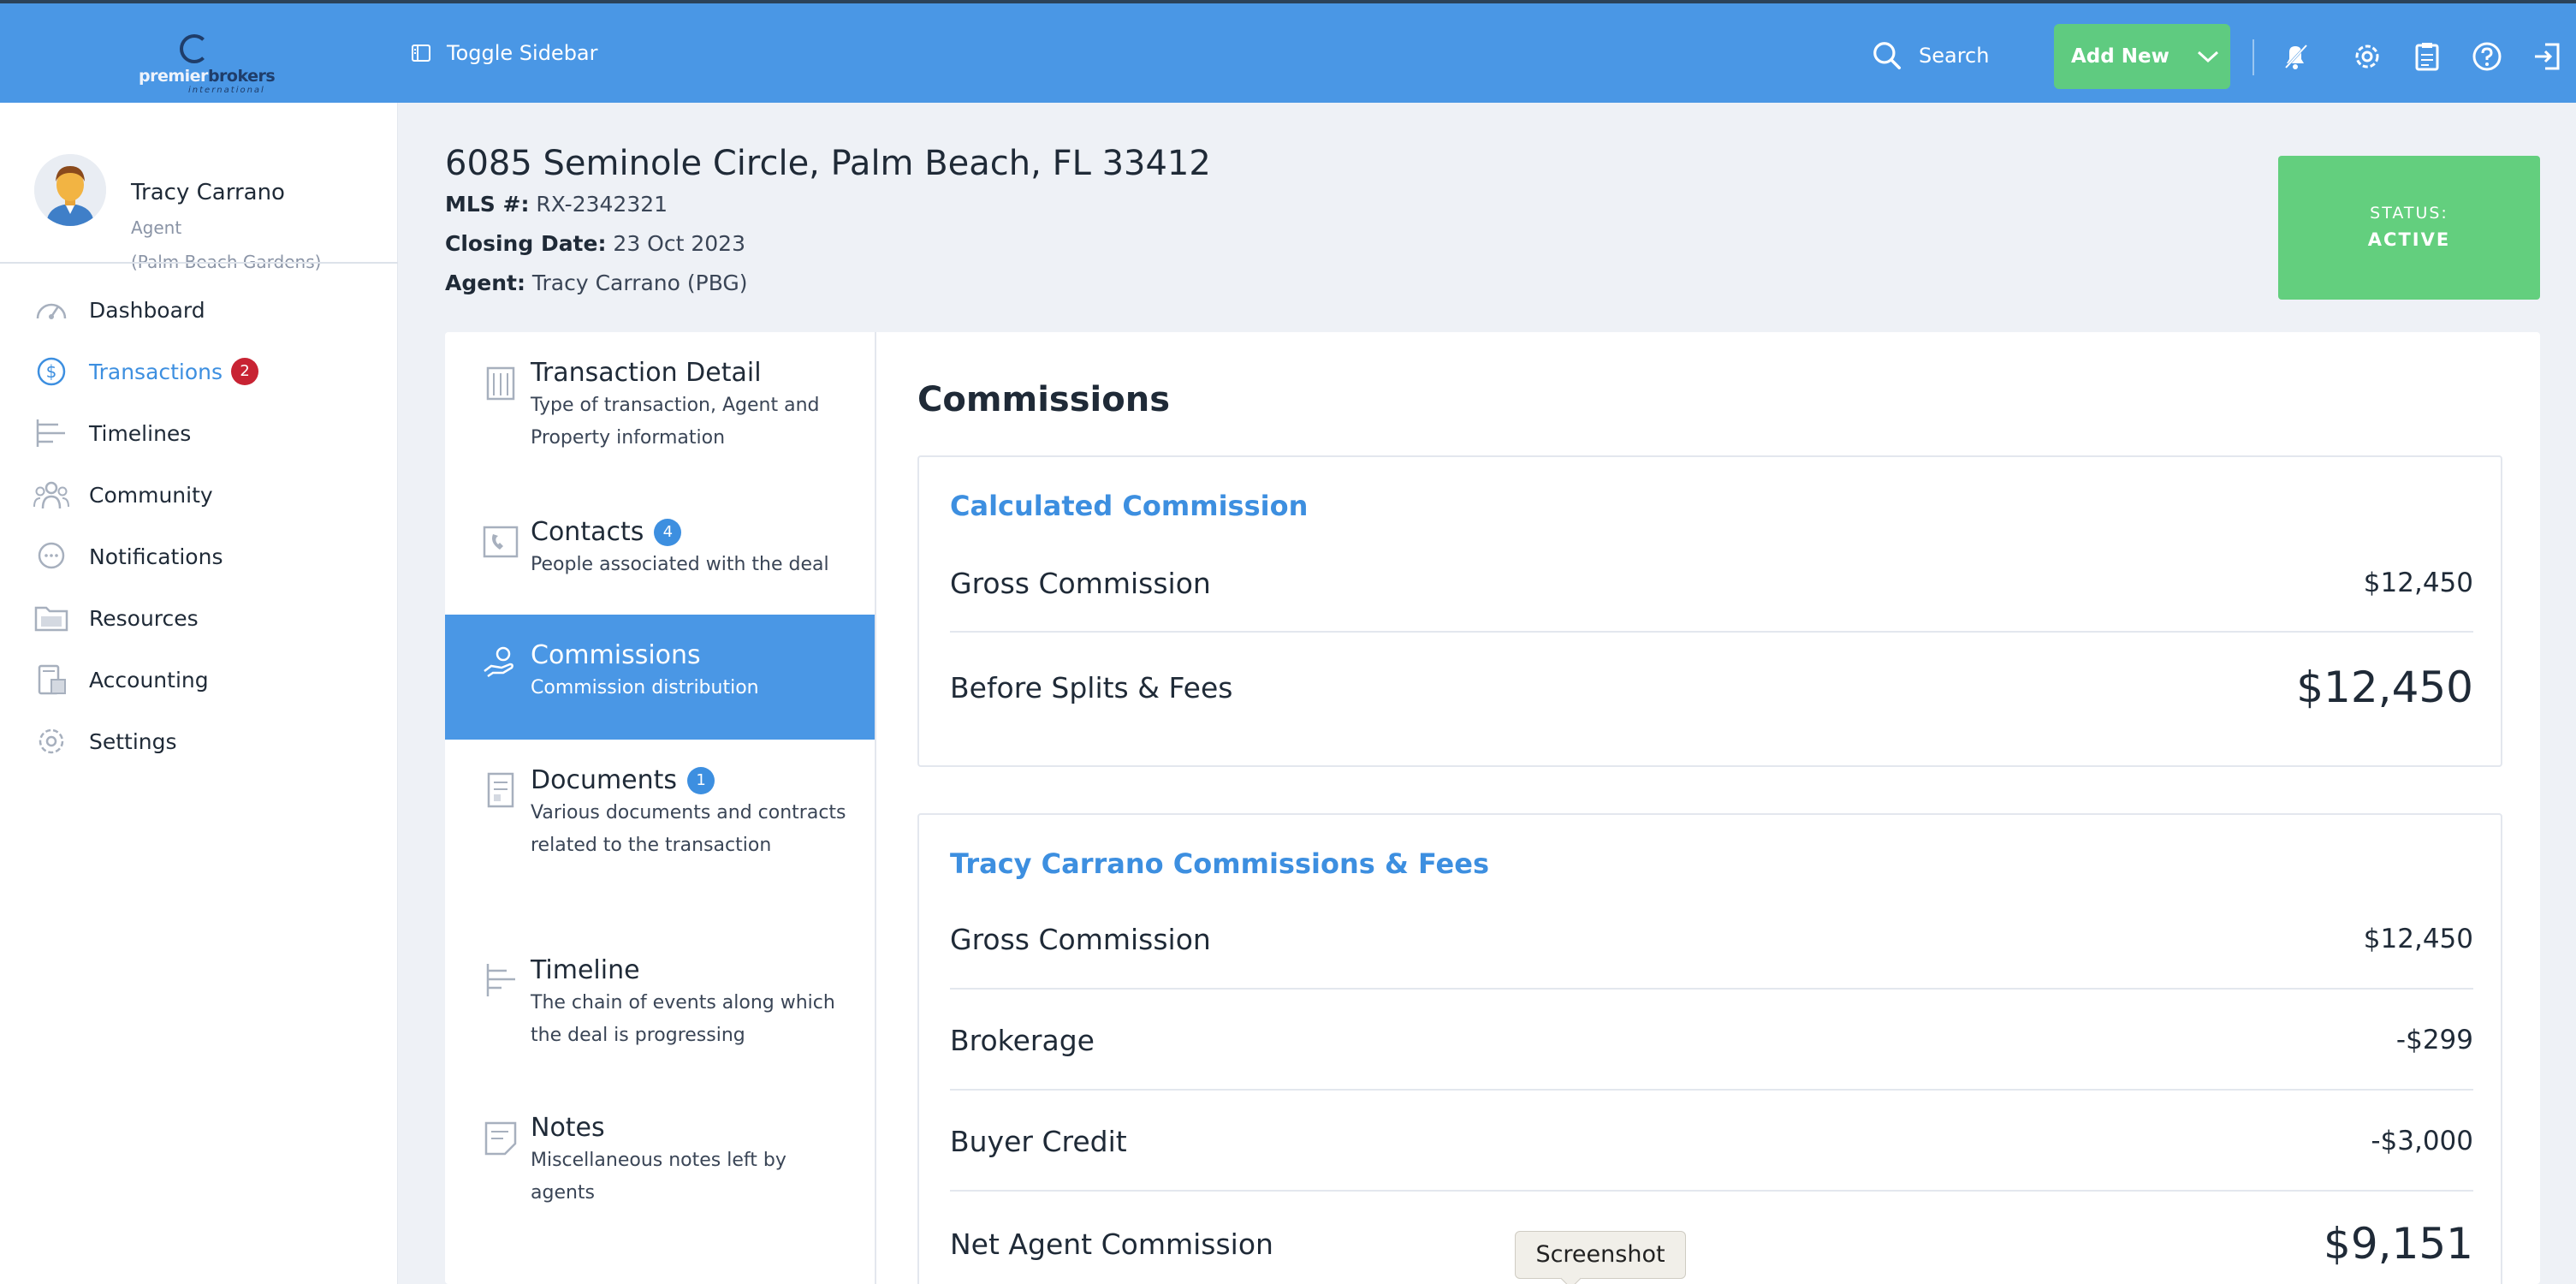  Describe the element at coordinates (2207, 57) in the screenshot. I see `chevron-down-icon` at that location.